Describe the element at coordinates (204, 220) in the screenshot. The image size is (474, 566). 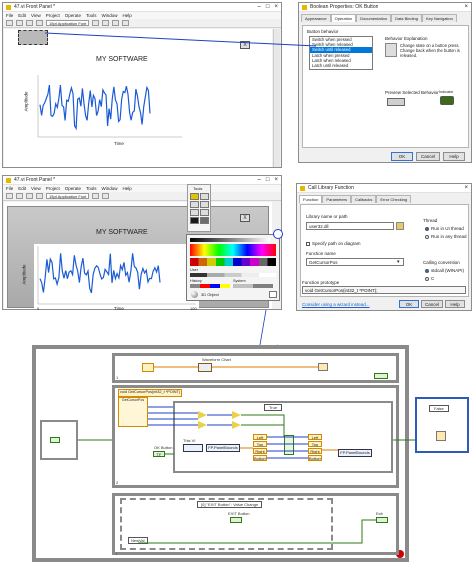
I see `color-copy-icon` at that location.